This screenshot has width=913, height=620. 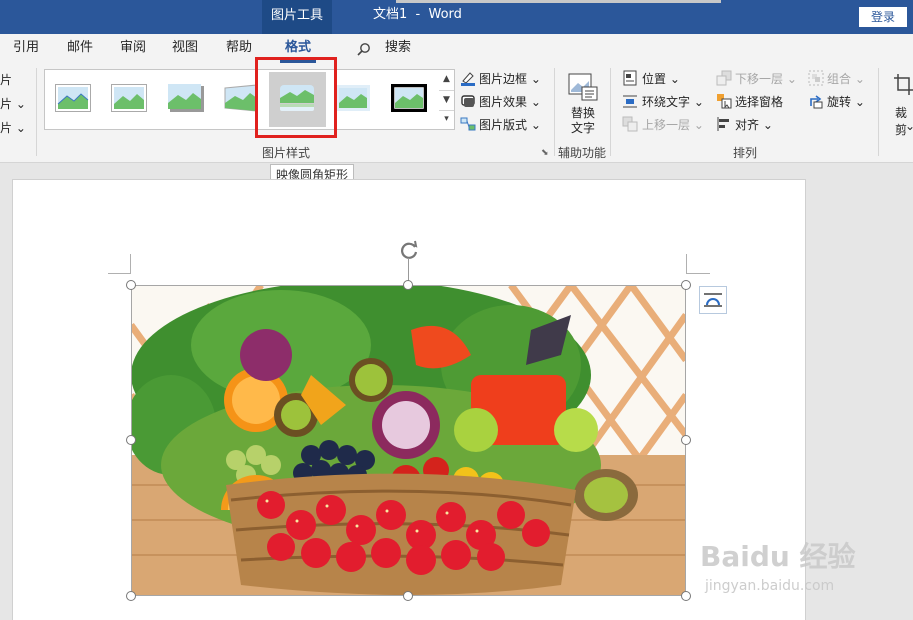 I want to click on align-icon, so click(x=724, y=126).